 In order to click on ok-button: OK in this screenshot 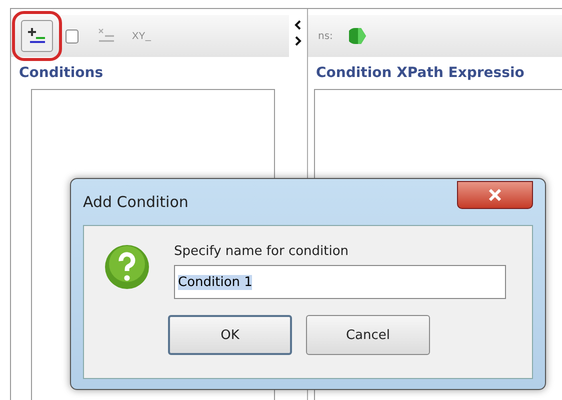, I will do `click(230, 335)`.